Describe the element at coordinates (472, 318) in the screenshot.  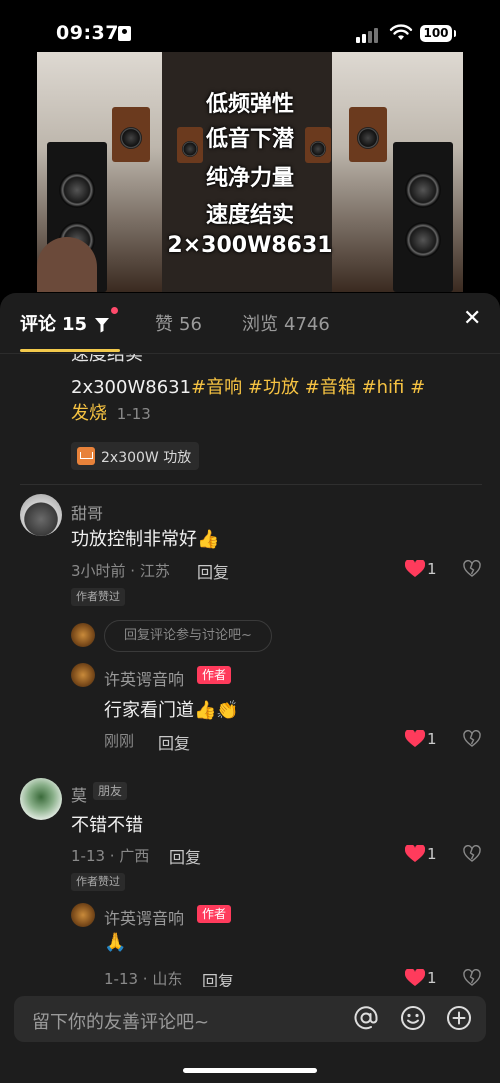
I see `close-icon: ✕` at that location.